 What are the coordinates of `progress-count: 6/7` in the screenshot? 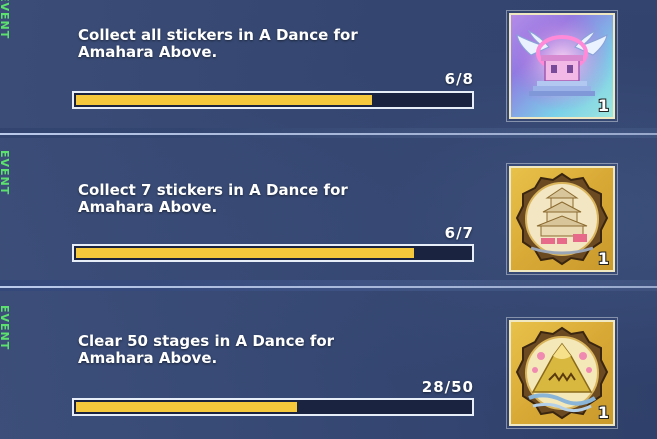 It's located at (459, 233).